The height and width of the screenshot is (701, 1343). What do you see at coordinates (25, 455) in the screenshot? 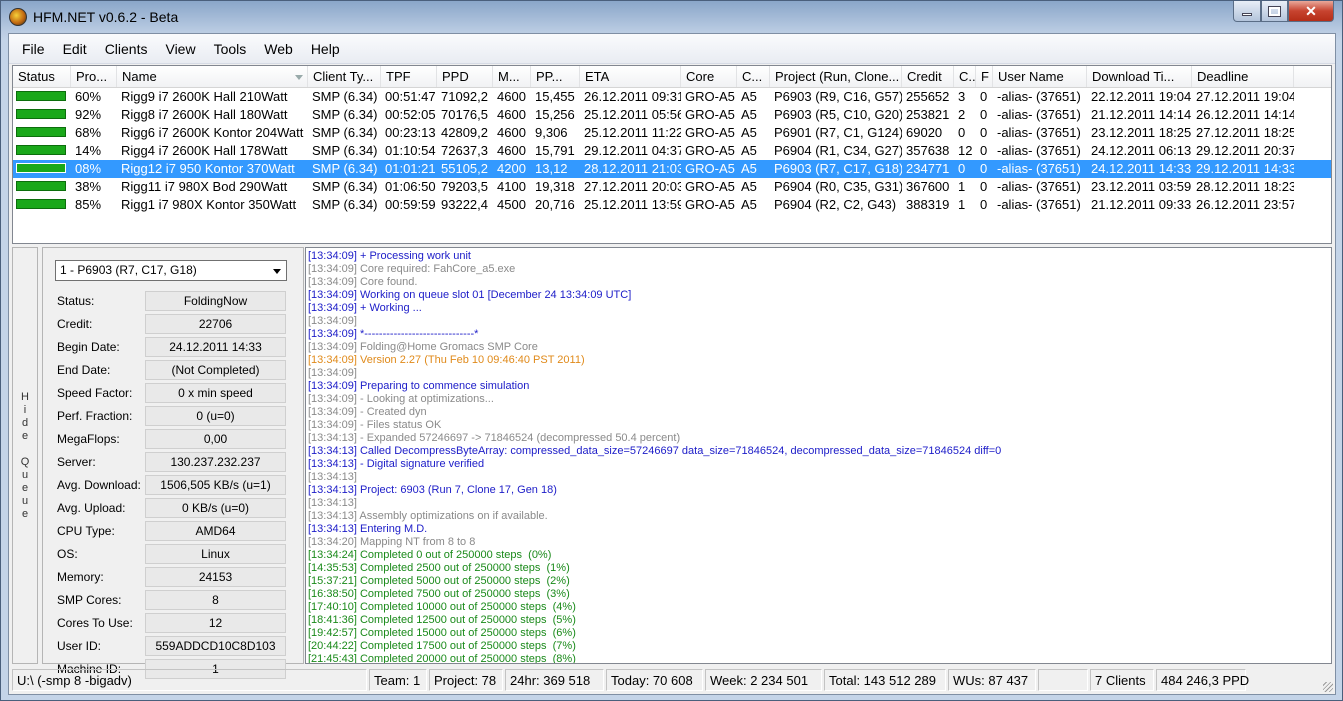
I see `hide-queue-button: Hide Queue` at bounding box center [25, 455].